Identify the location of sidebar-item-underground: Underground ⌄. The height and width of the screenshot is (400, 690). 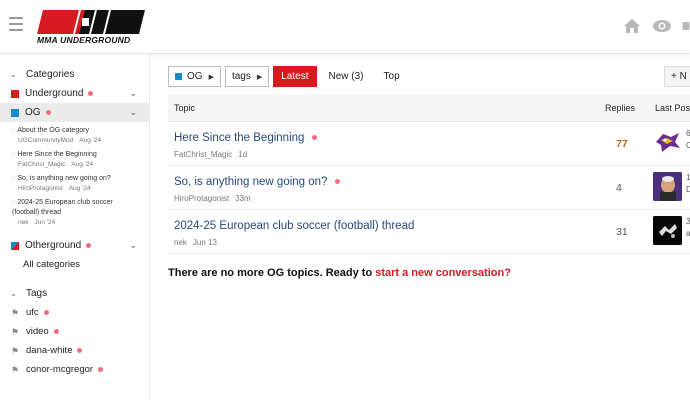
(74, 93).